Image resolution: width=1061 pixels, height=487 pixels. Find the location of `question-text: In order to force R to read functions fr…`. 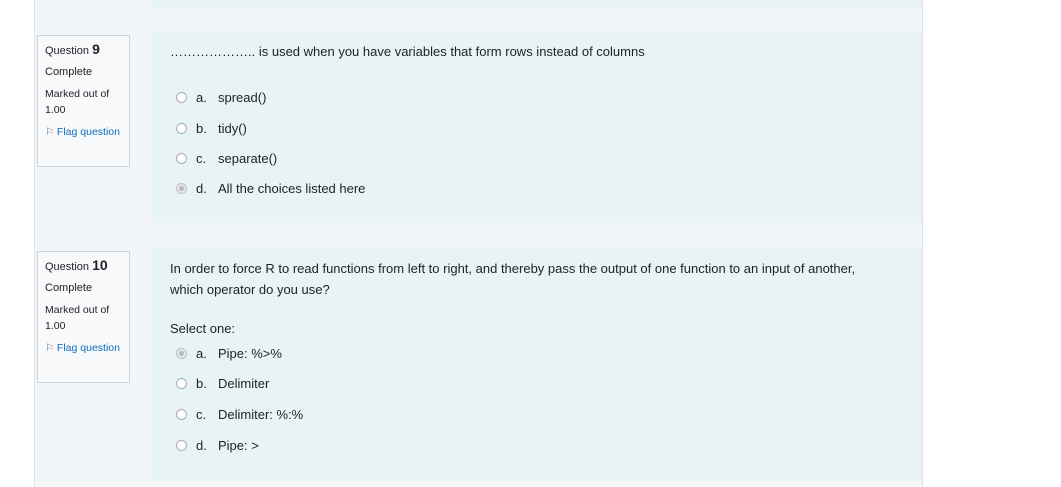

question-text: In order to force R to read functions fr… is located at coordinates (513, 279).